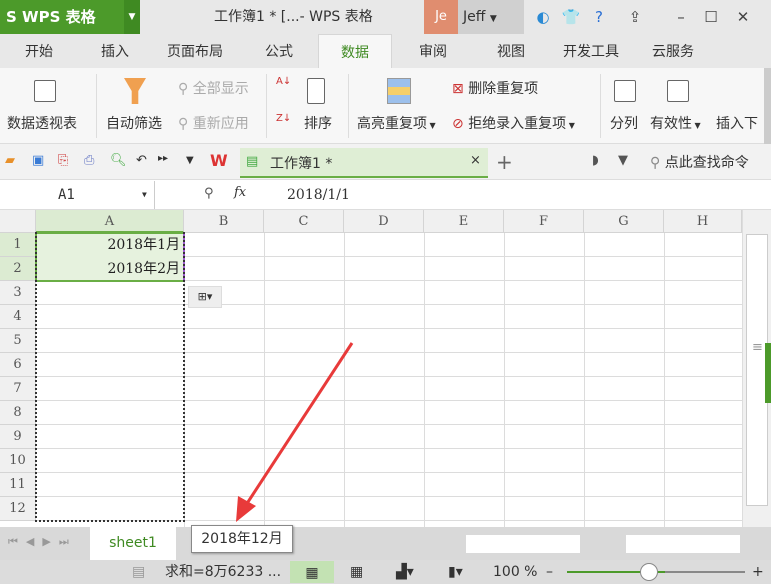 The height and width of the screenshot is (585, 771). Describe the element at coordinates (756, 368) in the screenshot. I see `vertical-scrollbar: ≡` at that location.